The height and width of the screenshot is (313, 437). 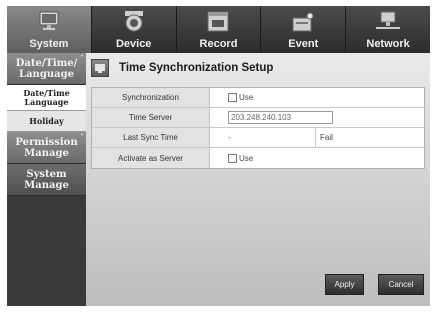 What do you see at coordinates (134, 22) in the screenshot?
I see `camera-icon` at bounding box center [134, 22].